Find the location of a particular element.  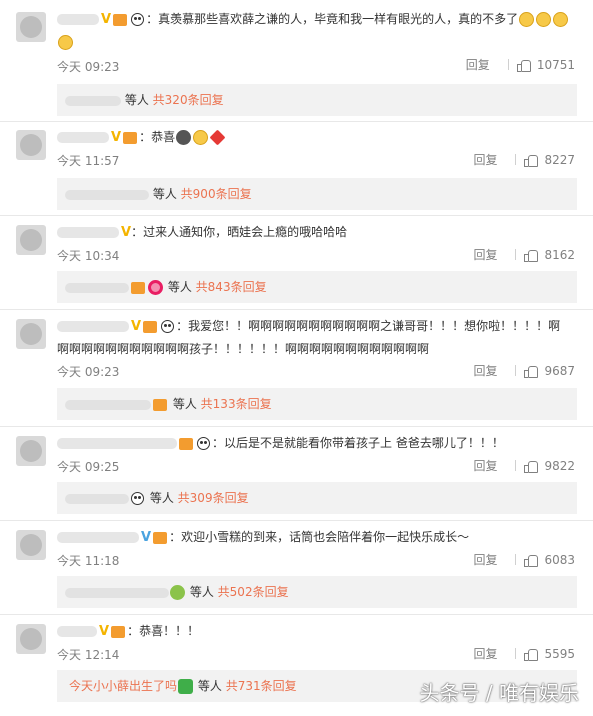

like-count: 9822 is located at coordinates (559, 466).